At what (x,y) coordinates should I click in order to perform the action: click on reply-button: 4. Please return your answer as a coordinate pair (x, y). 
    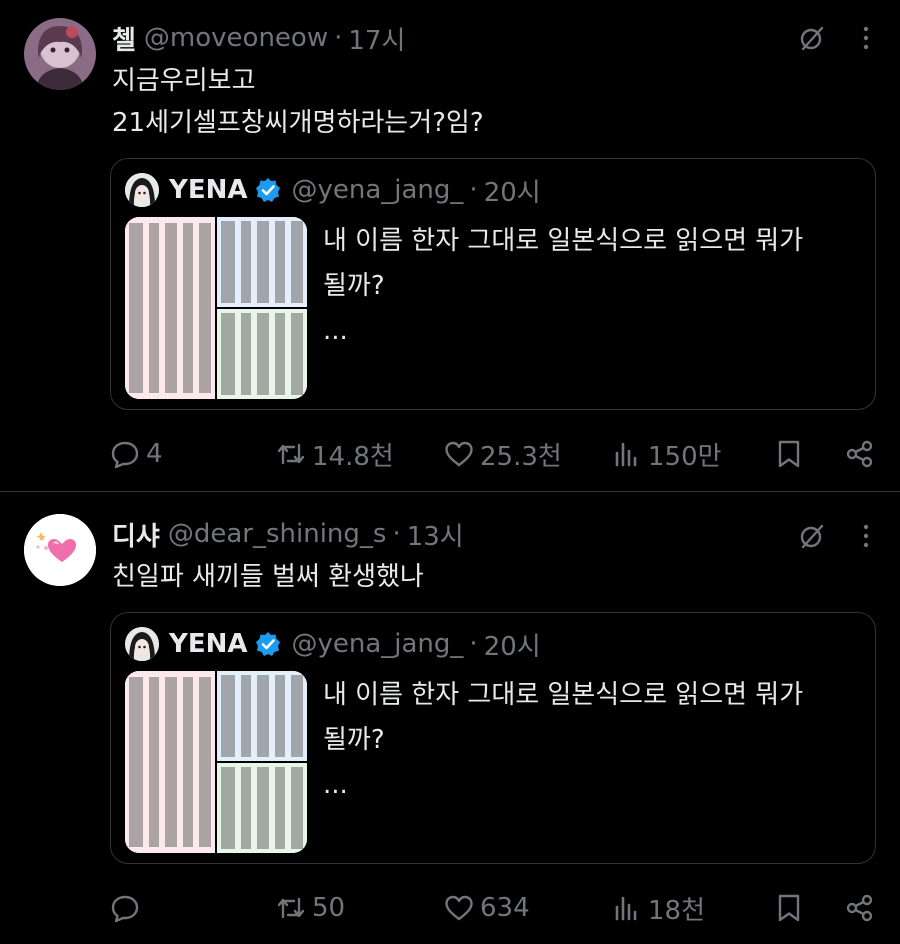
    Looking at the image, I should click on (136, 454).